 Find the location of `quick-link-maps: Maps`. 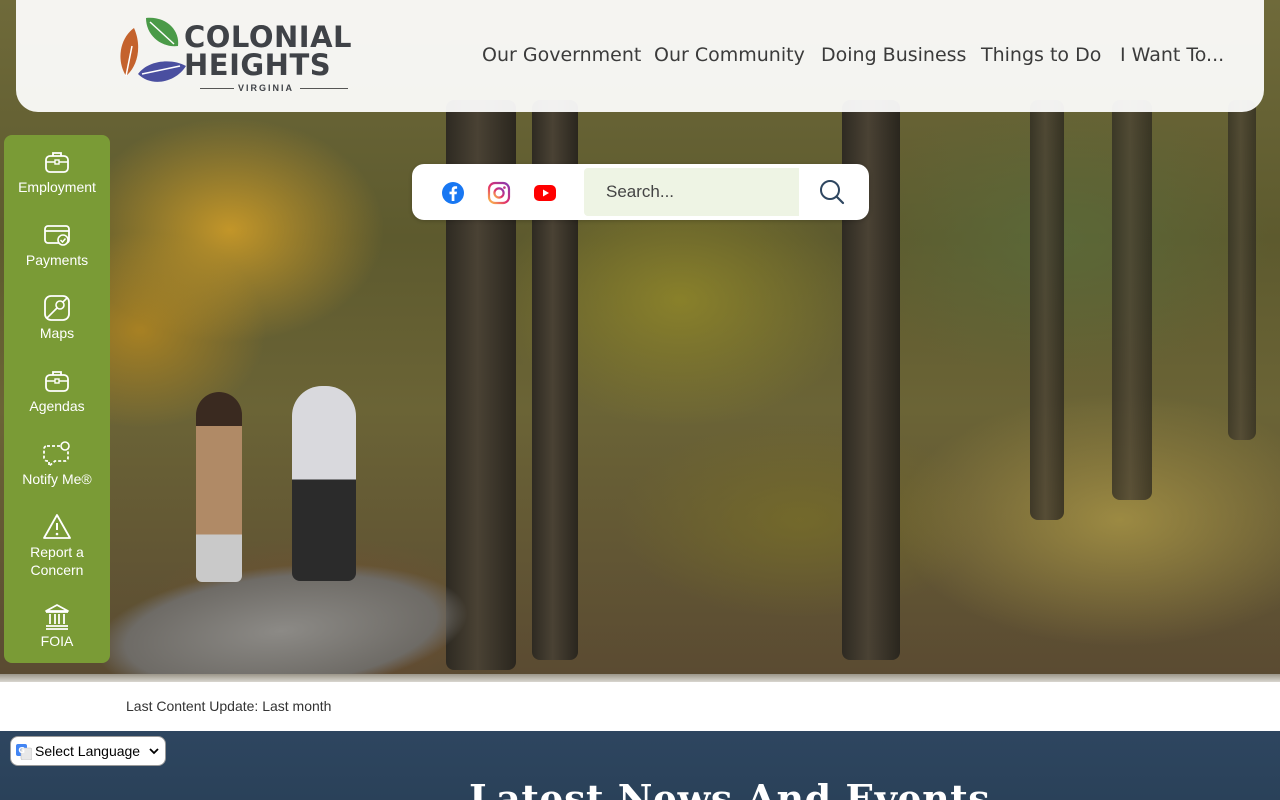

quick-link-maps: Maps is located at coordinates (57, 318).